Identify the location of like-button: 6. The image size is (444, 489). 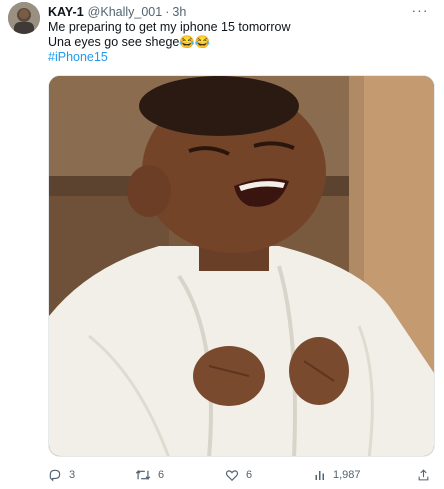
(238, 475).